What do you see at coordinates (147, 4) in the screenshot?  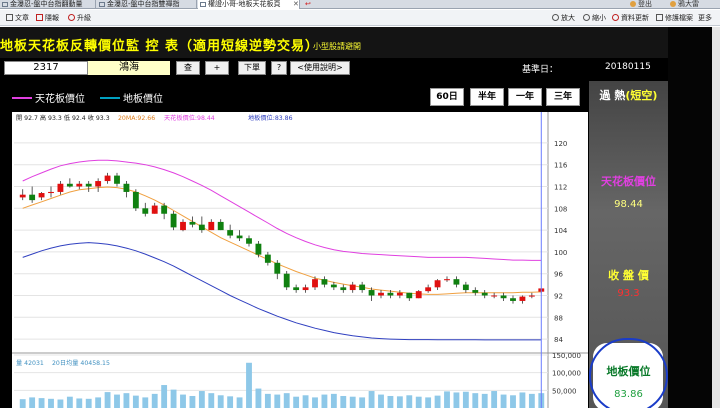 I see `tab-2: 金瀑忍-盤中台指雙禪指` at bounding box center [147, 4].